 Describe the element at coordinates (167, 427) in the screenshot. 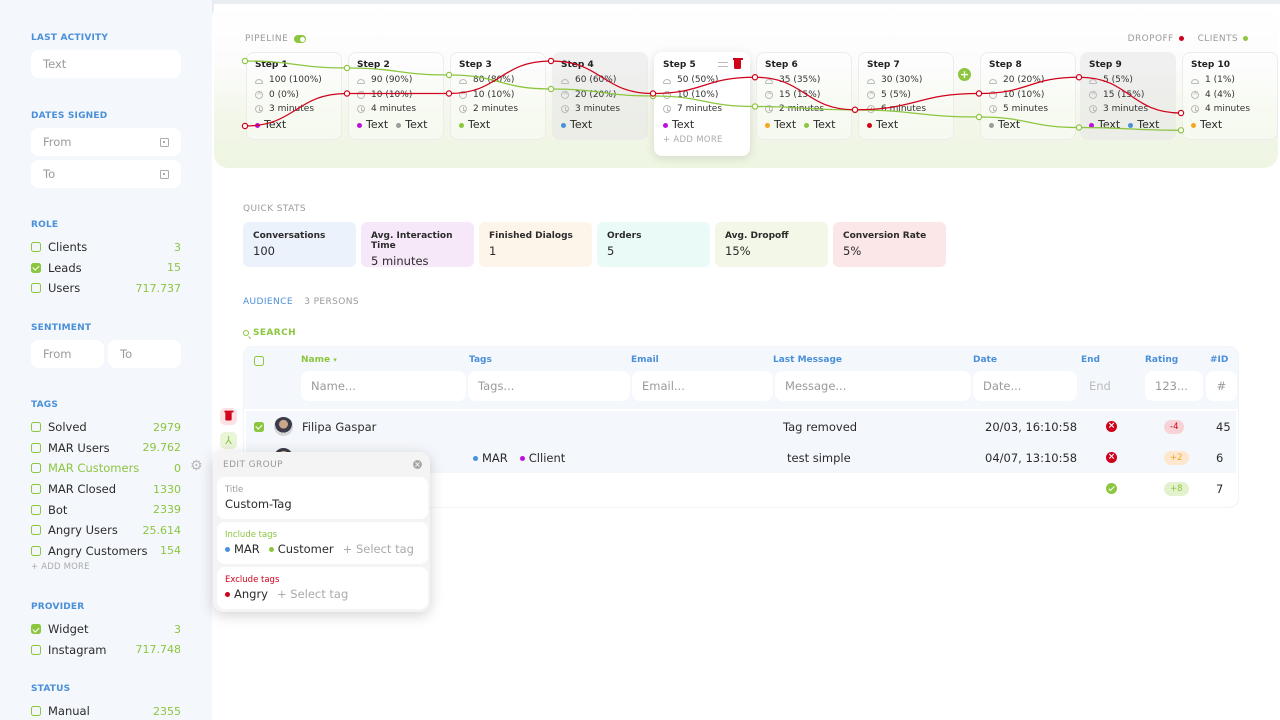

I see `tag-count: 2979` at that location.